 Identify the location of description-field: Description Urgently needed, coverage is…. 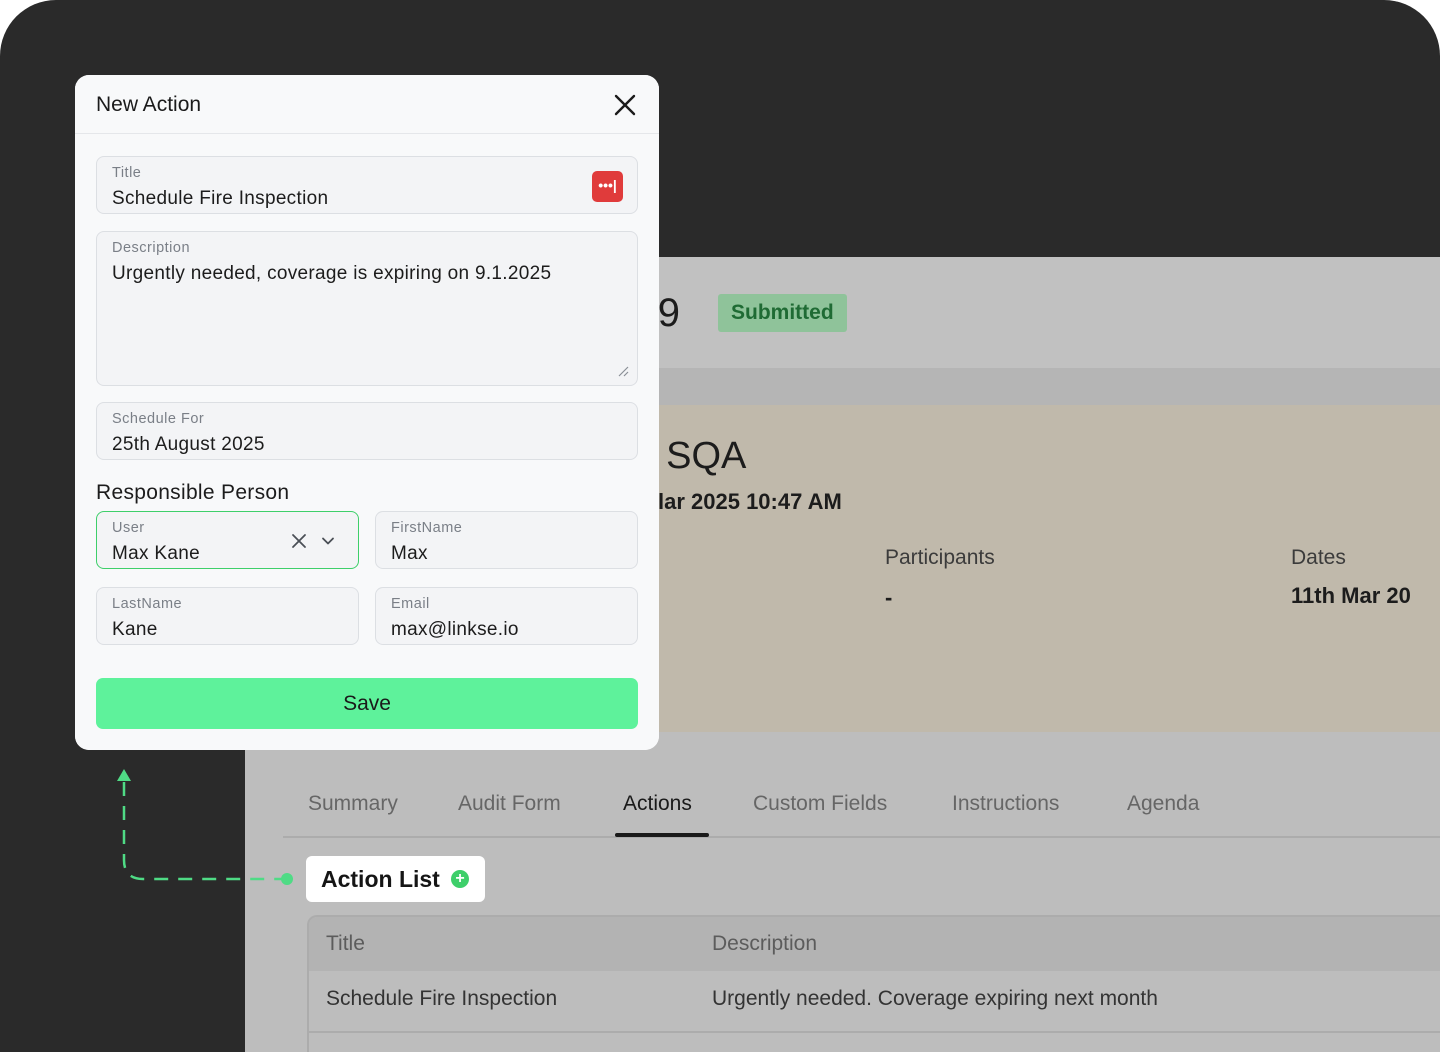
(367, 308).